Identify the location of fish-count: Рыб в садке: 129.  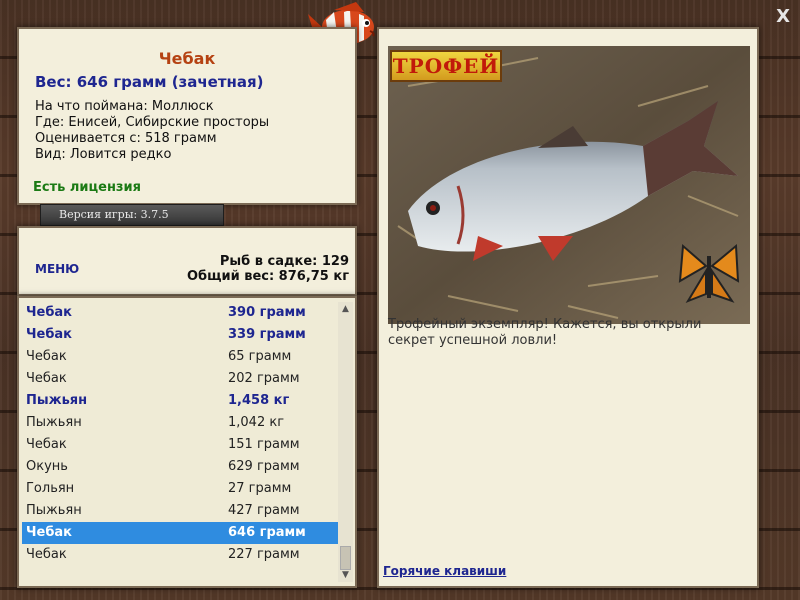
(284, 261).